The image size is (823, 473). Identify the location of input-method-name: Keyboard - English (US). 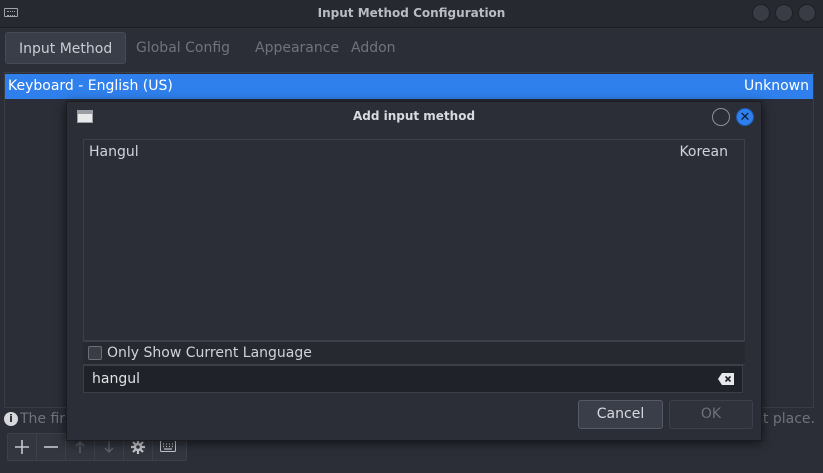
(90, 86).